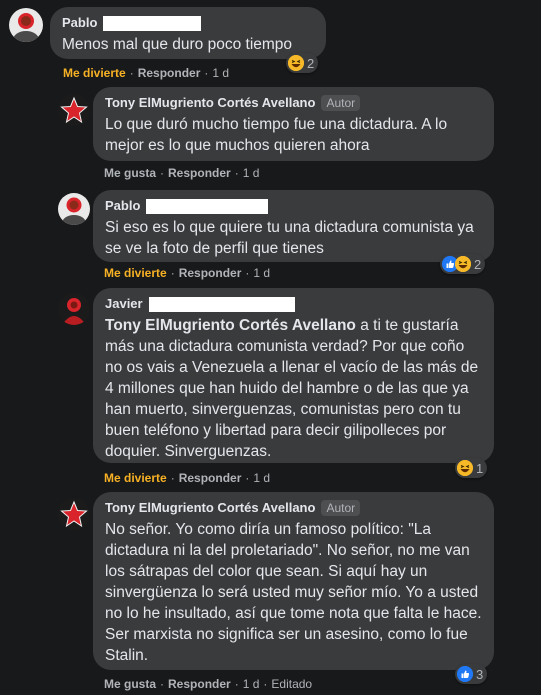 The width and height of the screenshot is (541, 695). I want to click on reaction-count: 1, so click(480, 468).